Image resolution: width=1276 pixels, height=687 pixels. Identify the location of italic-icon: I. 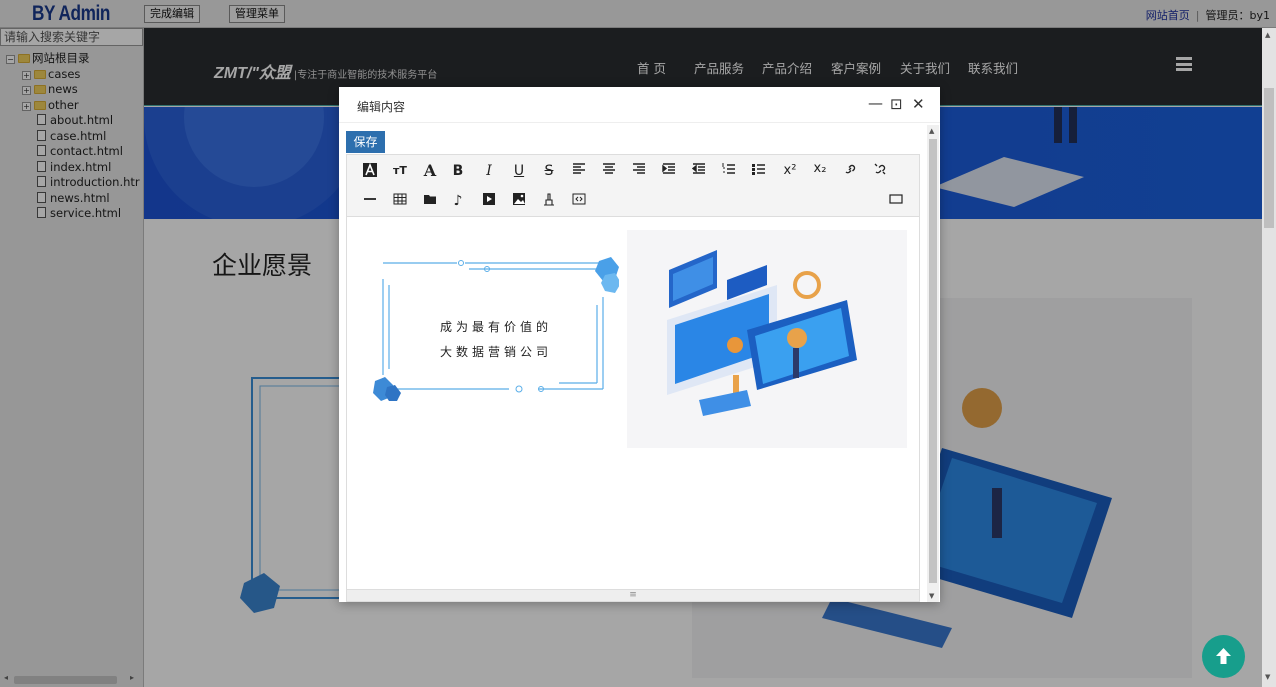
(489, 171).